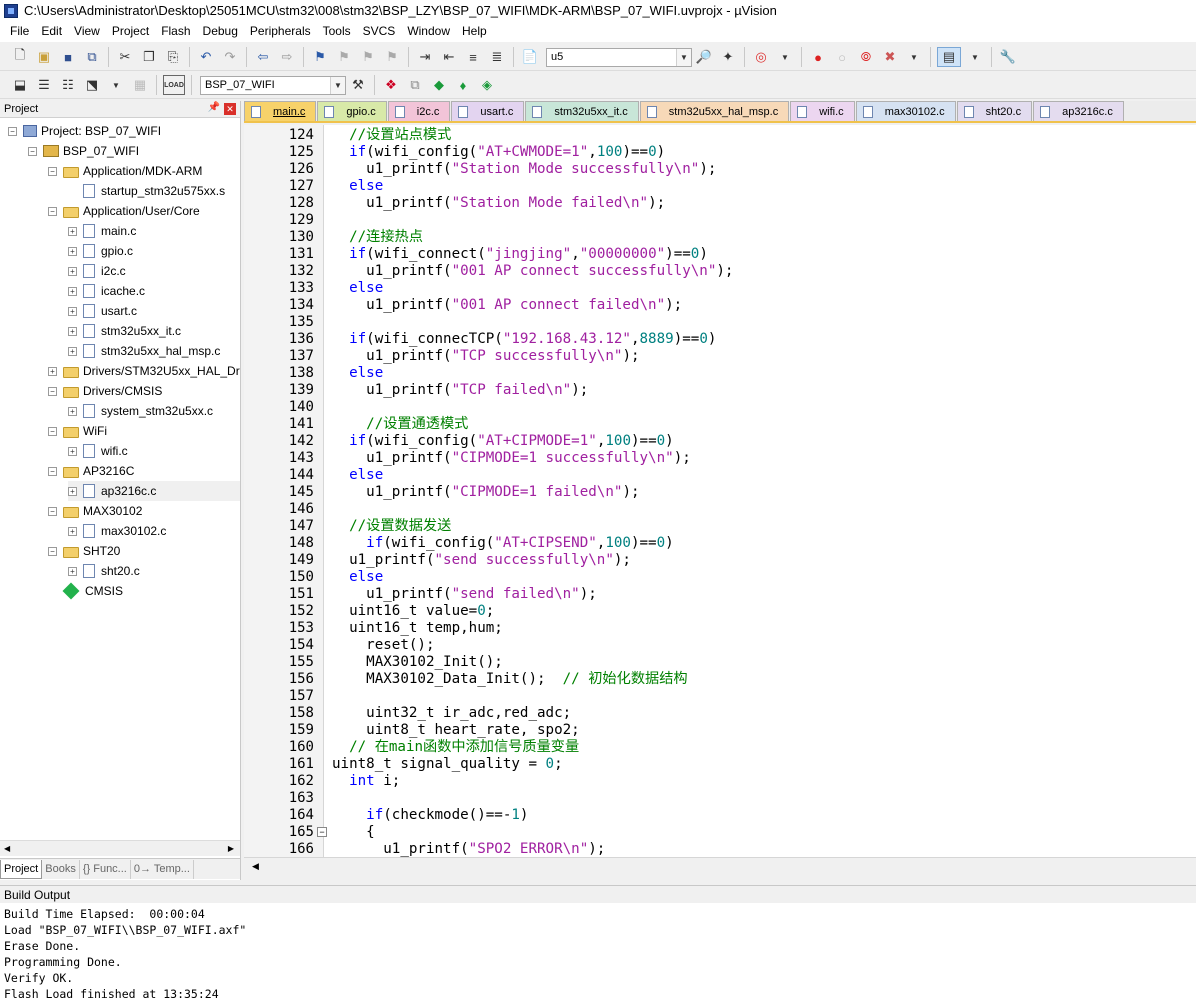 The width and height of the screenshot is (1196, 1002). Describe the element at coordinates (84, 551) in the screenshot. I see `tree-item: − SHT20` at that location.